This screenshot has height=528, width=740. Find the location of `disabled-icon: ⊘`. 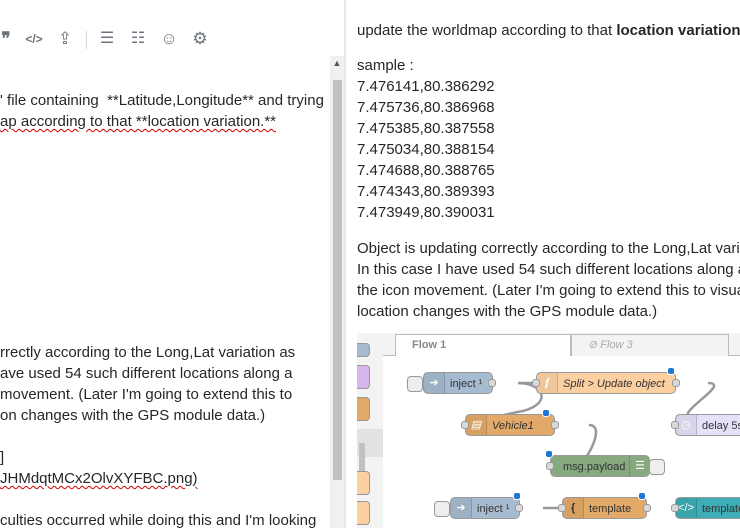

disabled-icon: ⊘ is located at coordinates (594, 345).